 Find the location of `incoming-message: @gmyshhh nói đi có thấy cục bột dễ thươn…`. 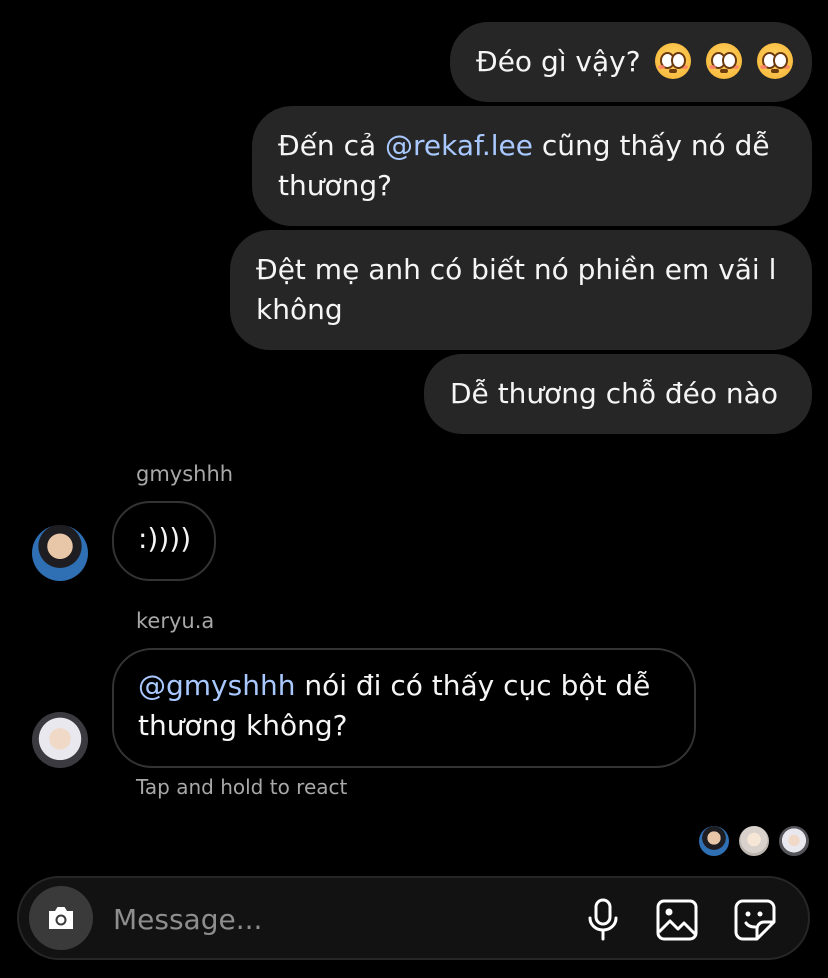

incoming-message: @gmyshhh nói đi có thấy cục bột dễ thươn… is located at coordinates (404, 708).